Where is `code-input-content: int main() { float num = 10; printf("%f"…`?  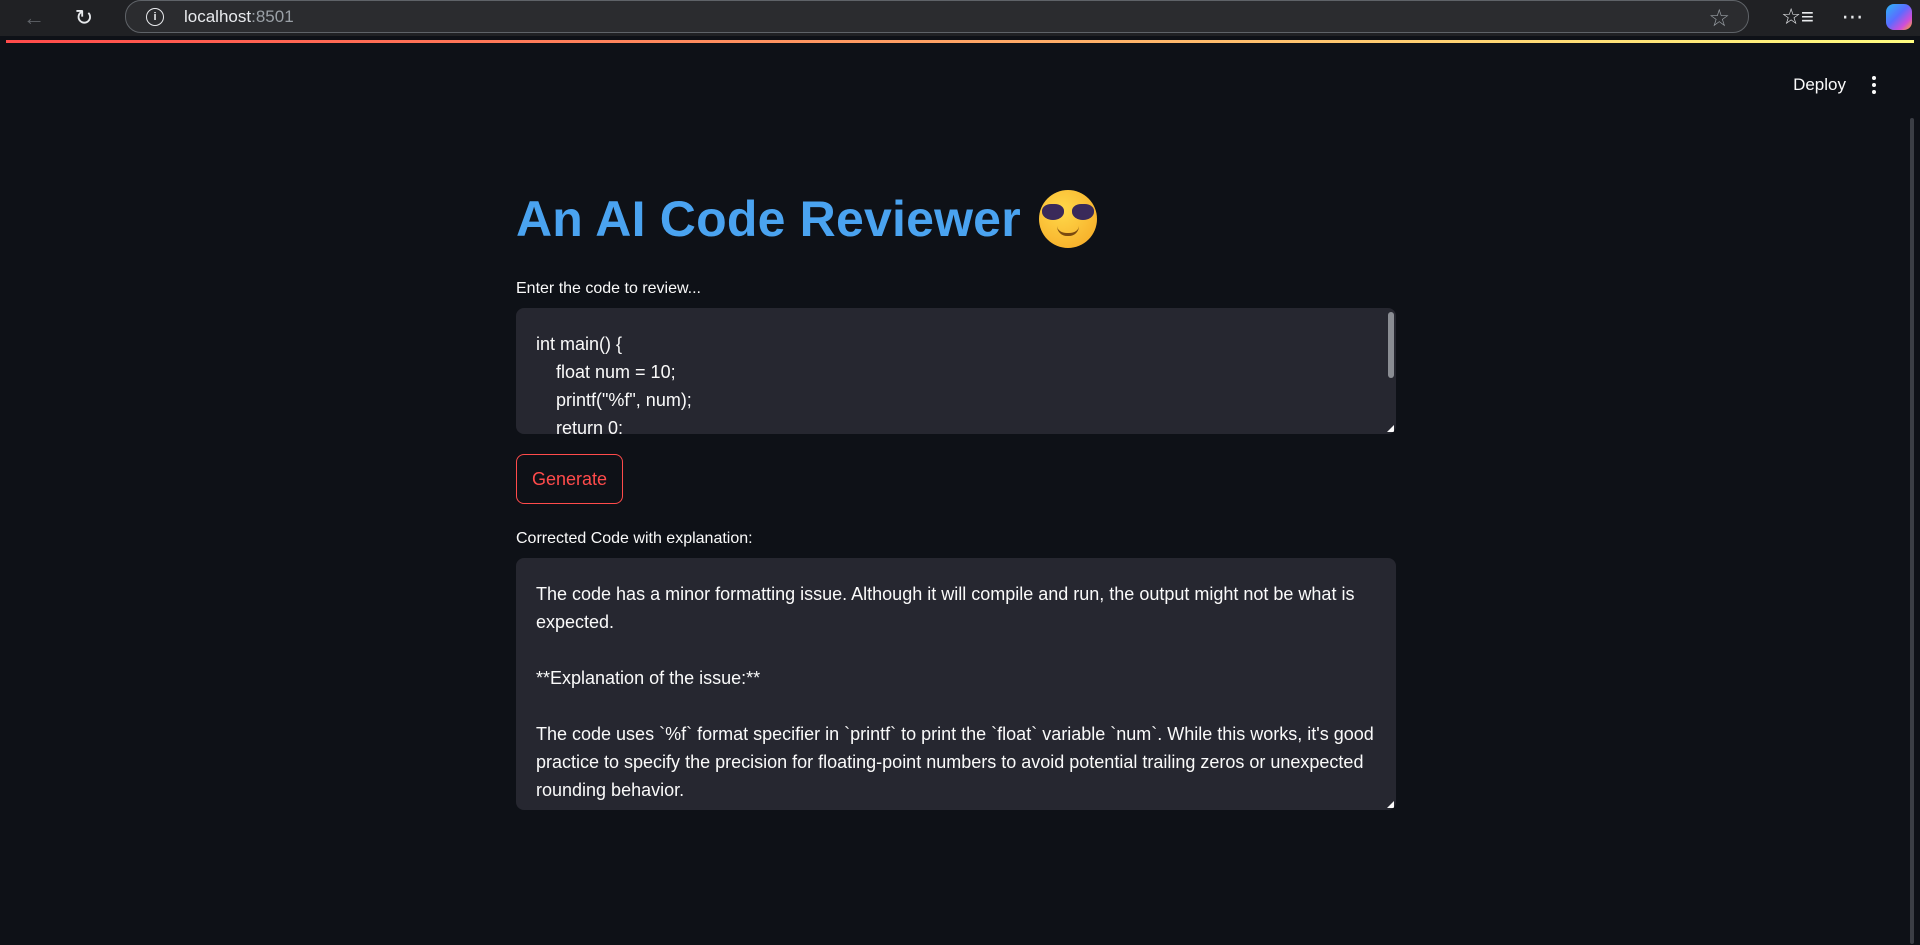 code-input-content: int main() { float num = 10; printf("%f"… is located at coordinates (956, 371).